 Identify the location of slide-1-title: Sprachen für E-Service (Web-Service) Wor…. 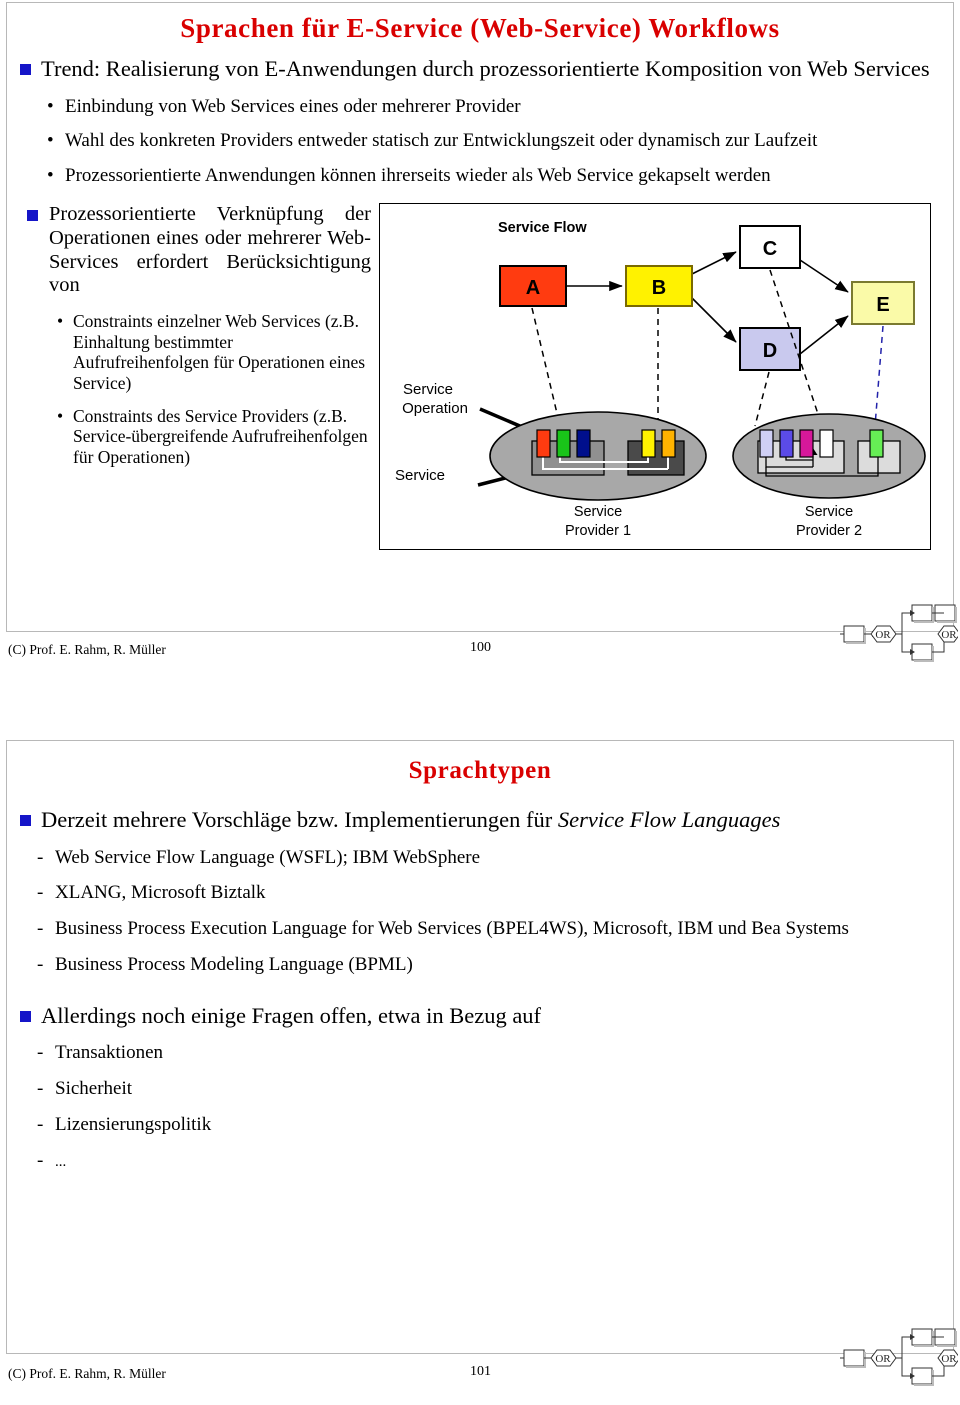
(480, 28).